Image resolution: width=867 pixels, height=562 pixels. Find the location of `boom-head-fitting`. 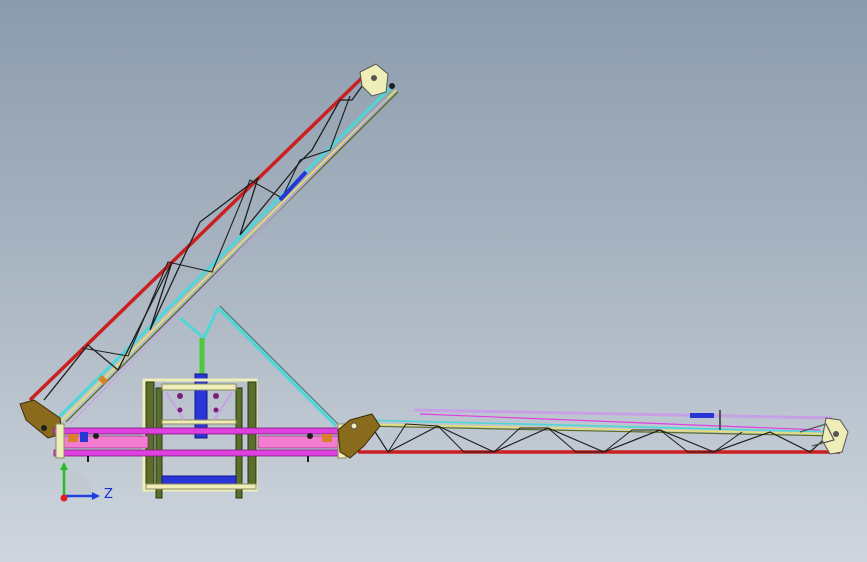

boom-head-fitting is located at coordinates (377, 80).